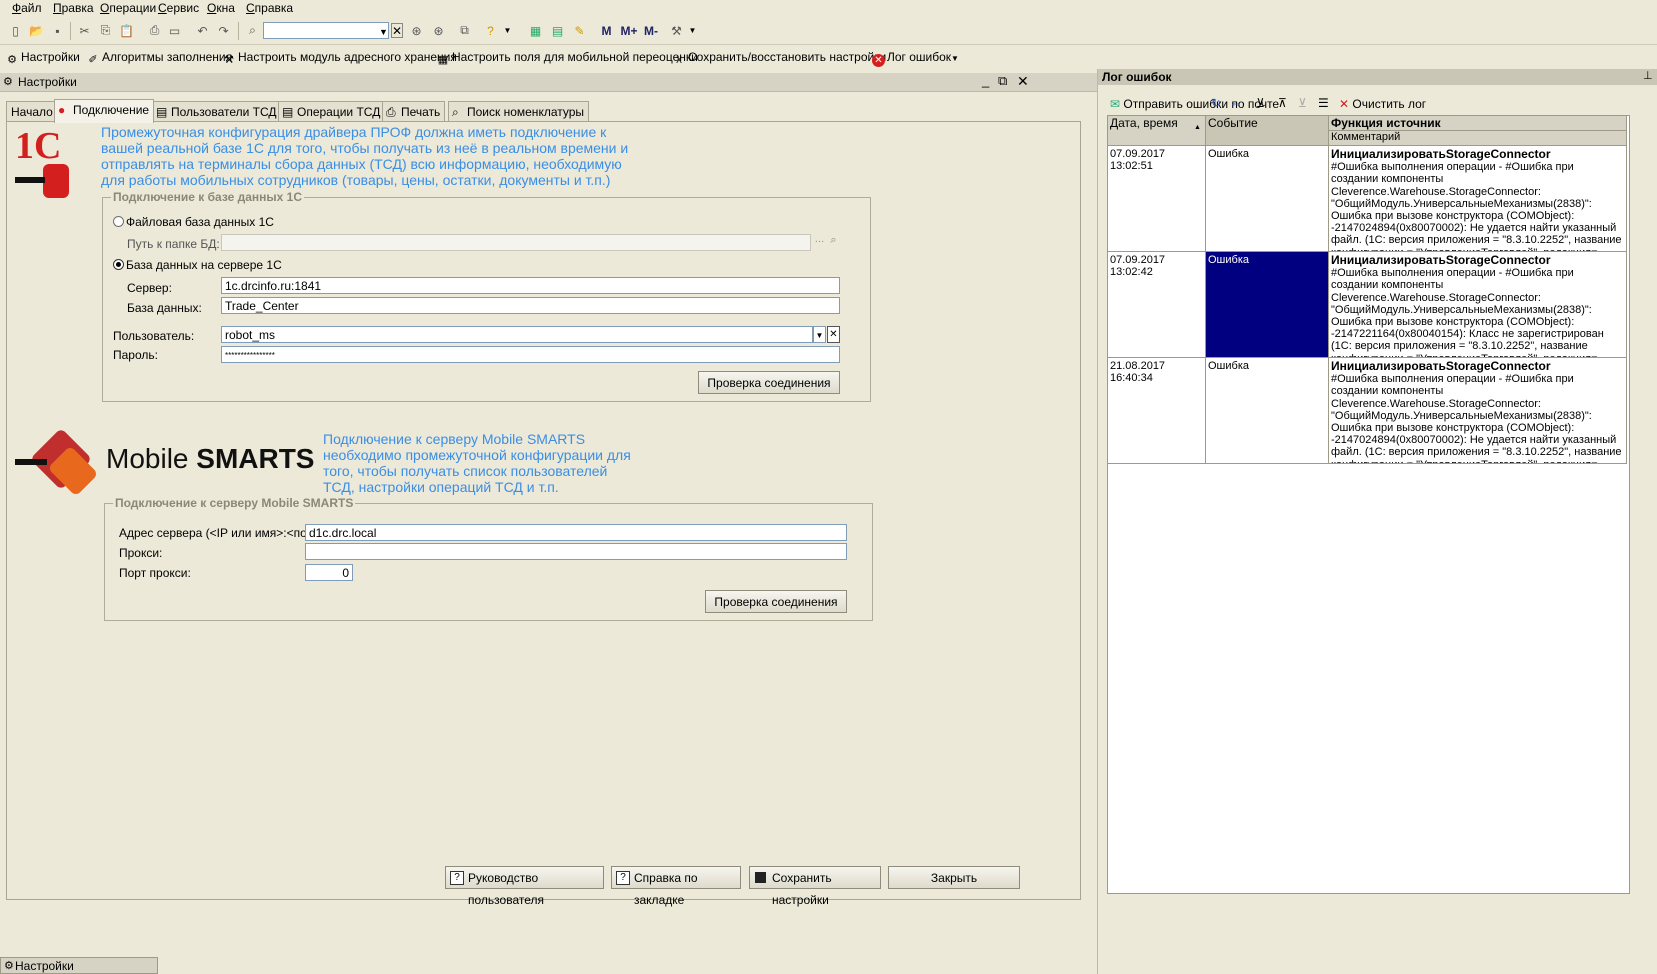 This screenshot has height=974, width=1657. What do you see at coordinates (779, 58) in the screenshot?
I see `toolbar-save-restore-button: X Сохранить/восстановить настройки` at bounding box center [779, 58].